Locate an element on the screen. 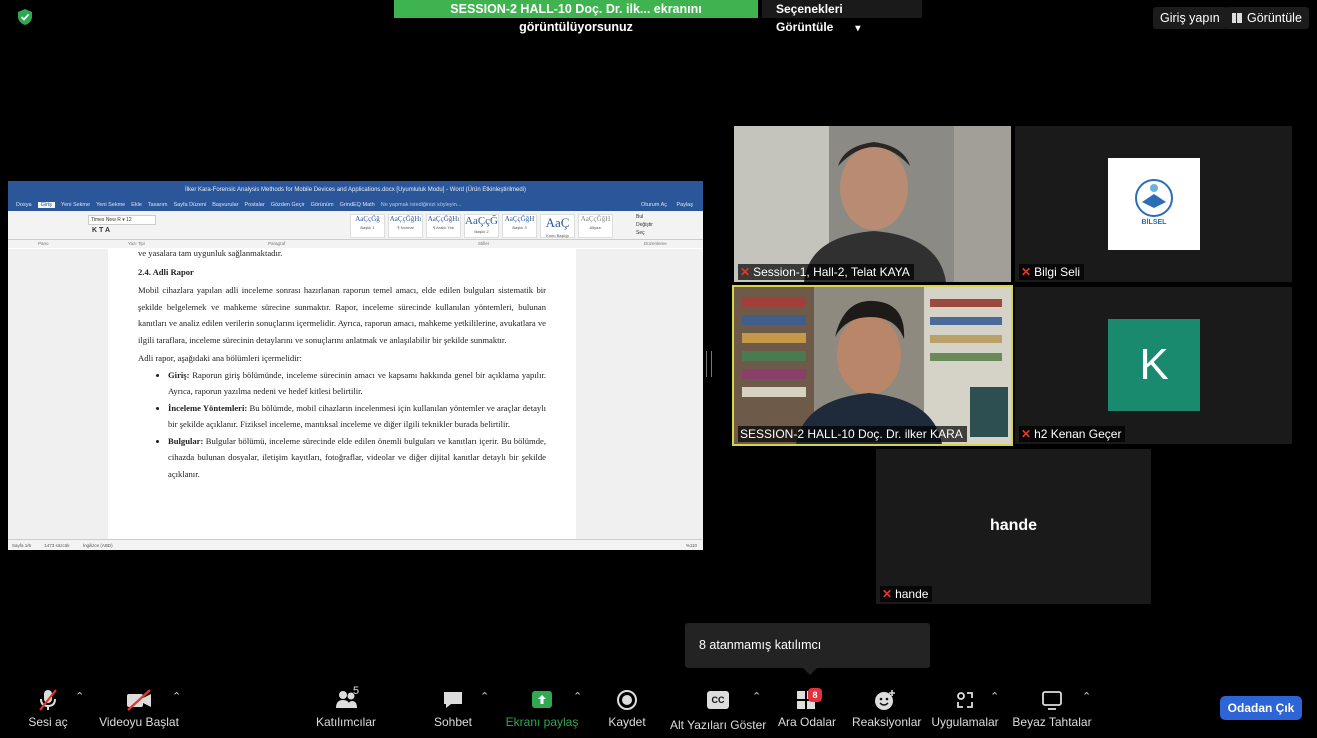  font-name-box: Times New R ▾ 12 is located at coordinates (122, 220).